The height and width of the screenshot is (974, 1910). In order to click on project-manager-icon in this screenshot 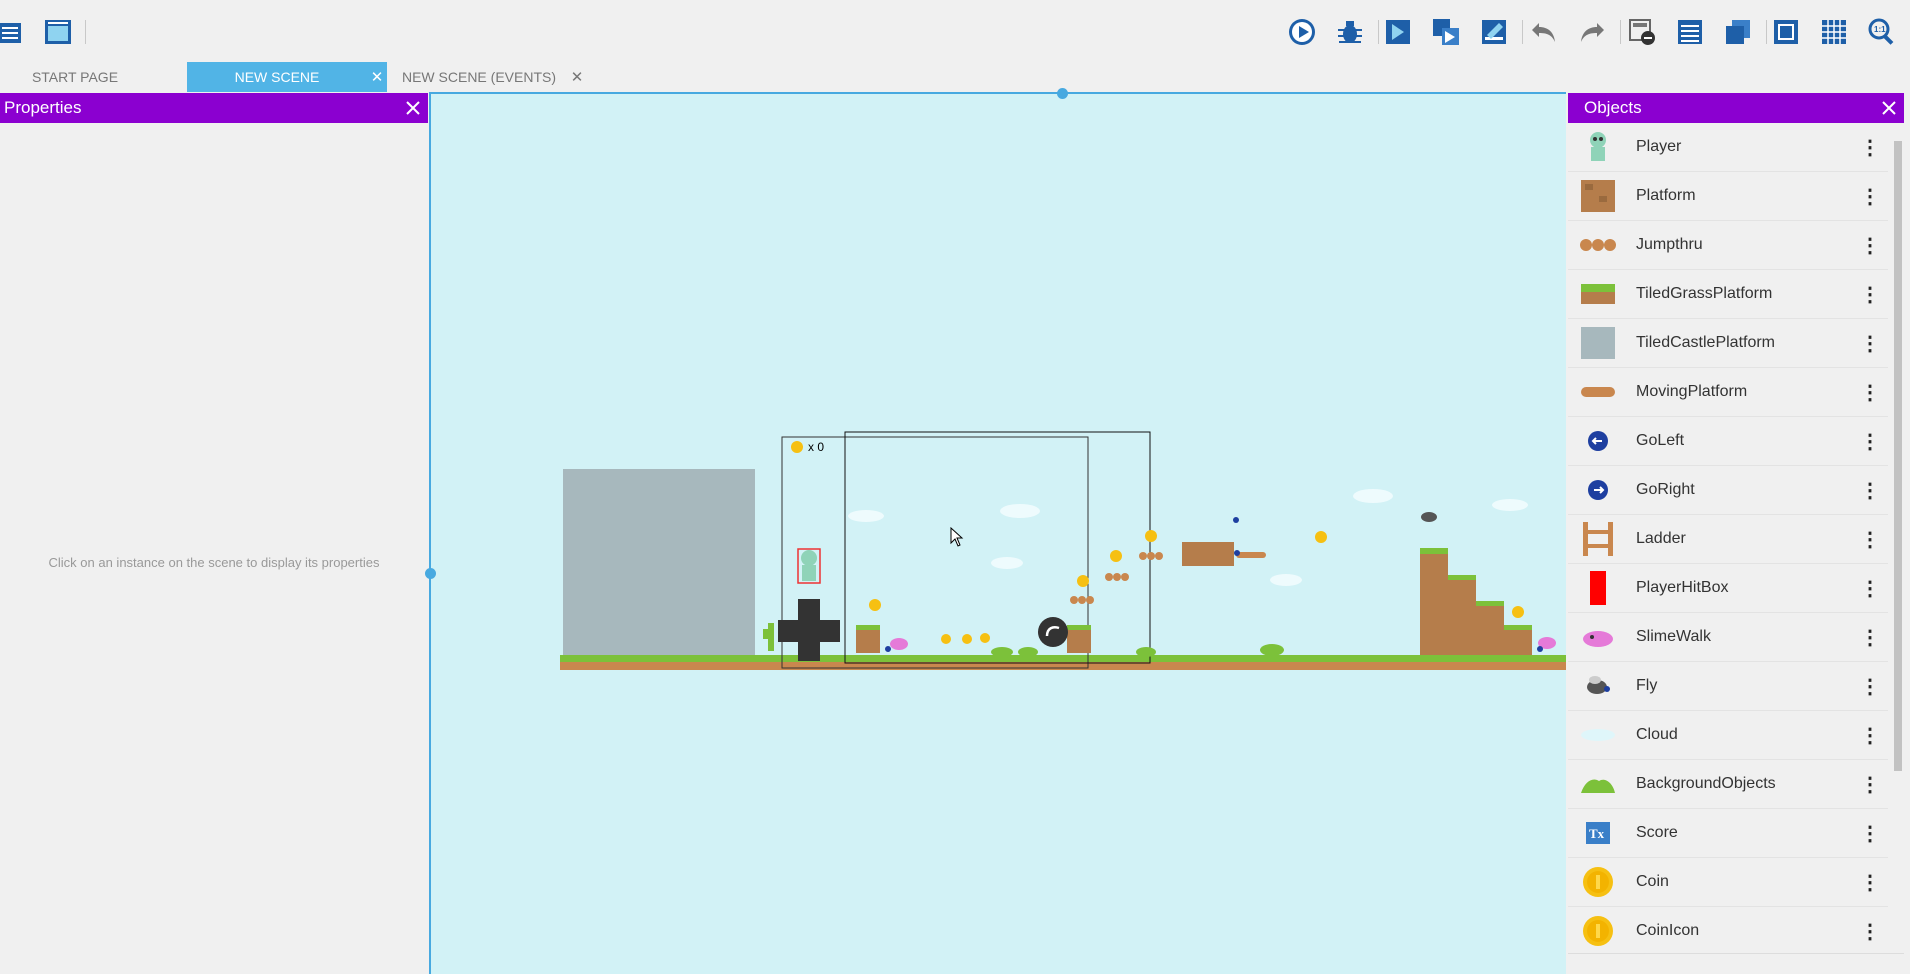, I will do `click(14, 32)`.